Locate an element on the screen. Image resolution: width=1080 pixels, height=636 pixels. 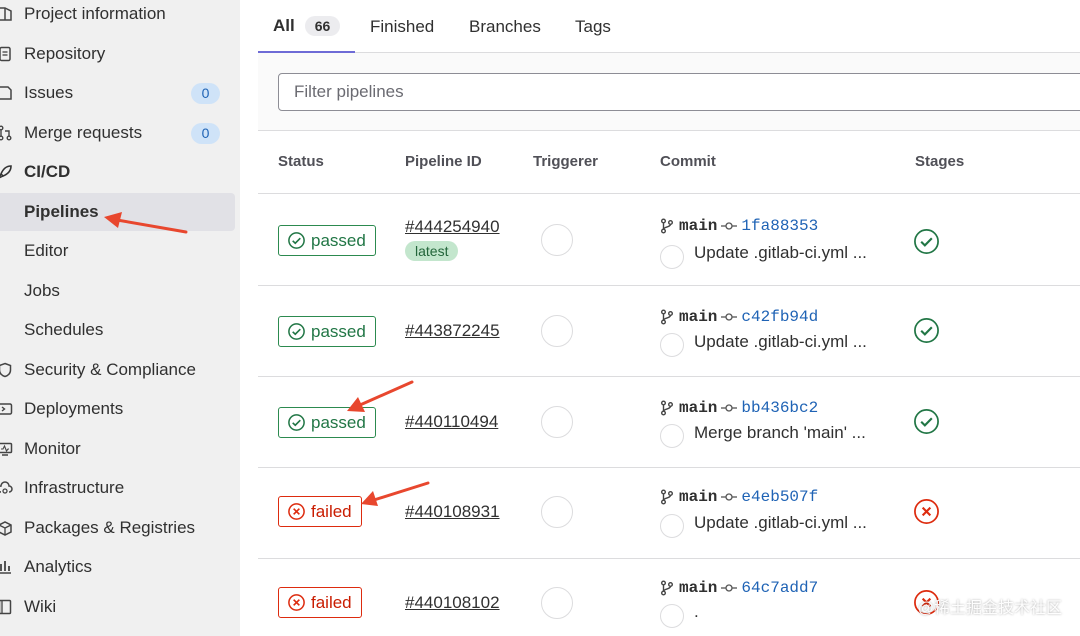
commit-ref: main e4eb507f is located at coordinates (739, 497).